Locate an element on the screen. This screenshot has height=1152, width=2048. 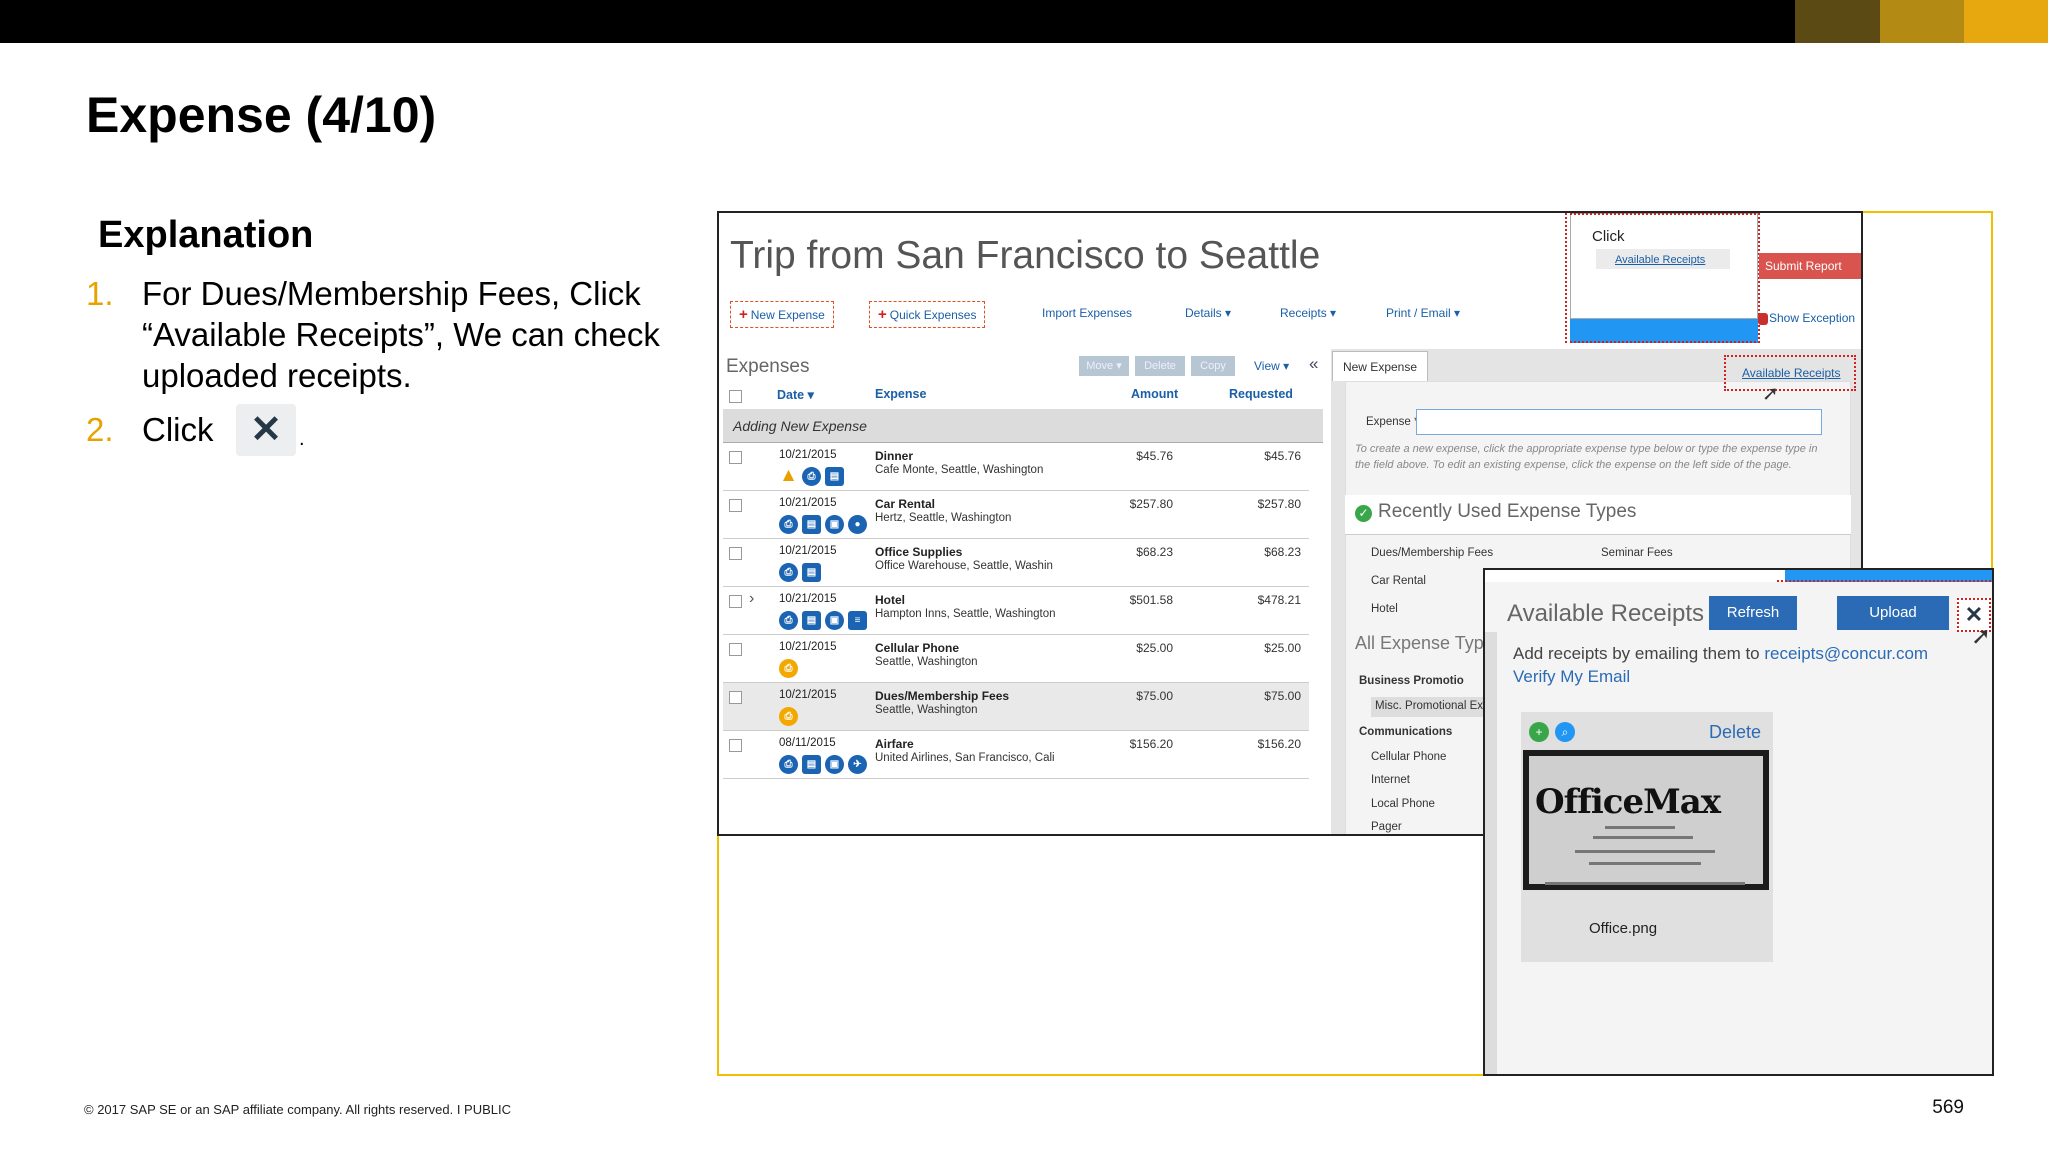
date-column-header: Date ▾ is located at coordinates (795, 394).